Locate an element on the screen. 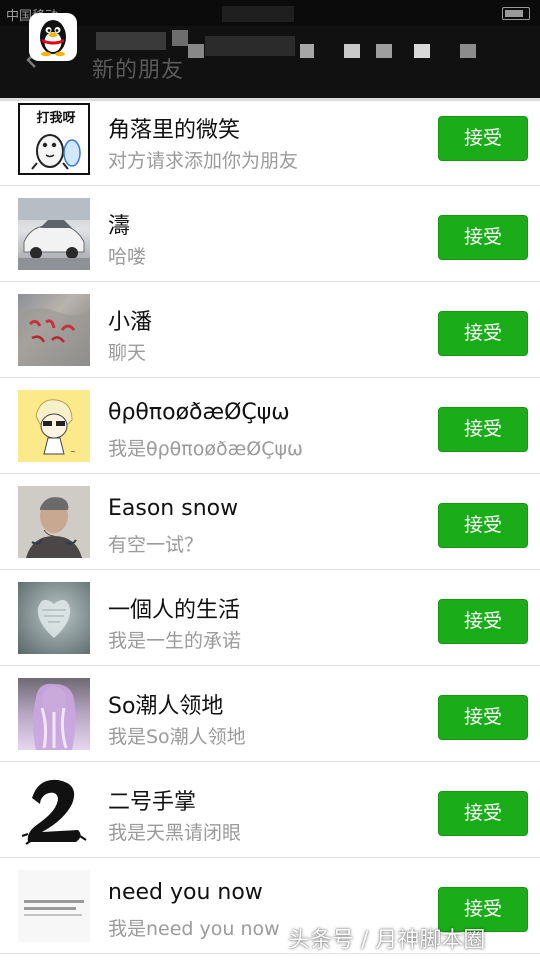 Image resolution: width=540 pixels, height=960 pixels. clock: 12:53 is located at coordinates (267, 12).